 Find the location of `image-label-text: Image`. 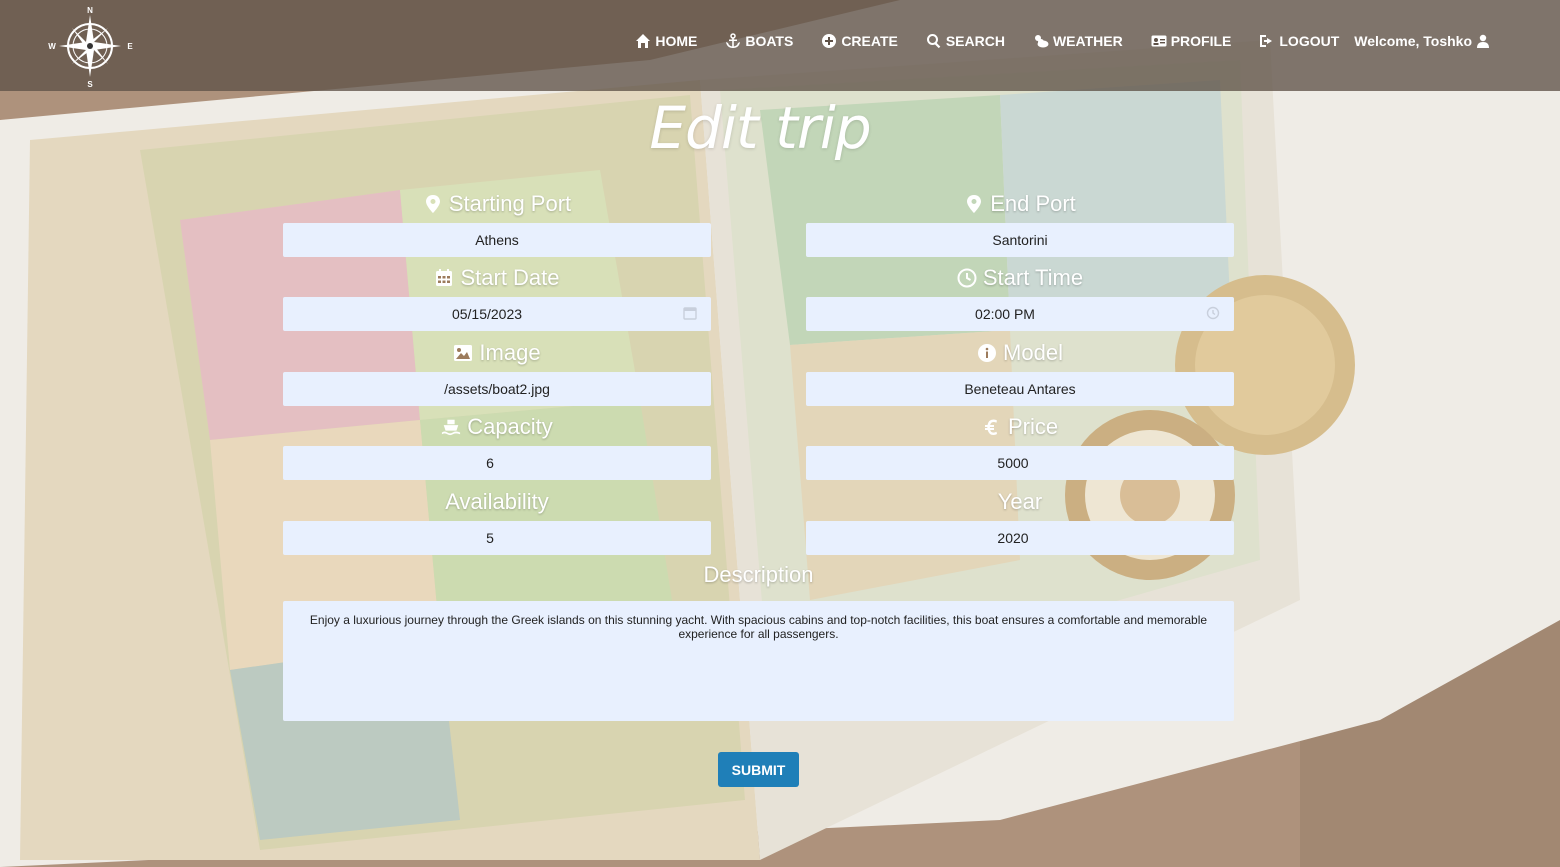

image-label-text: Image is located at coordinates (510, 352).